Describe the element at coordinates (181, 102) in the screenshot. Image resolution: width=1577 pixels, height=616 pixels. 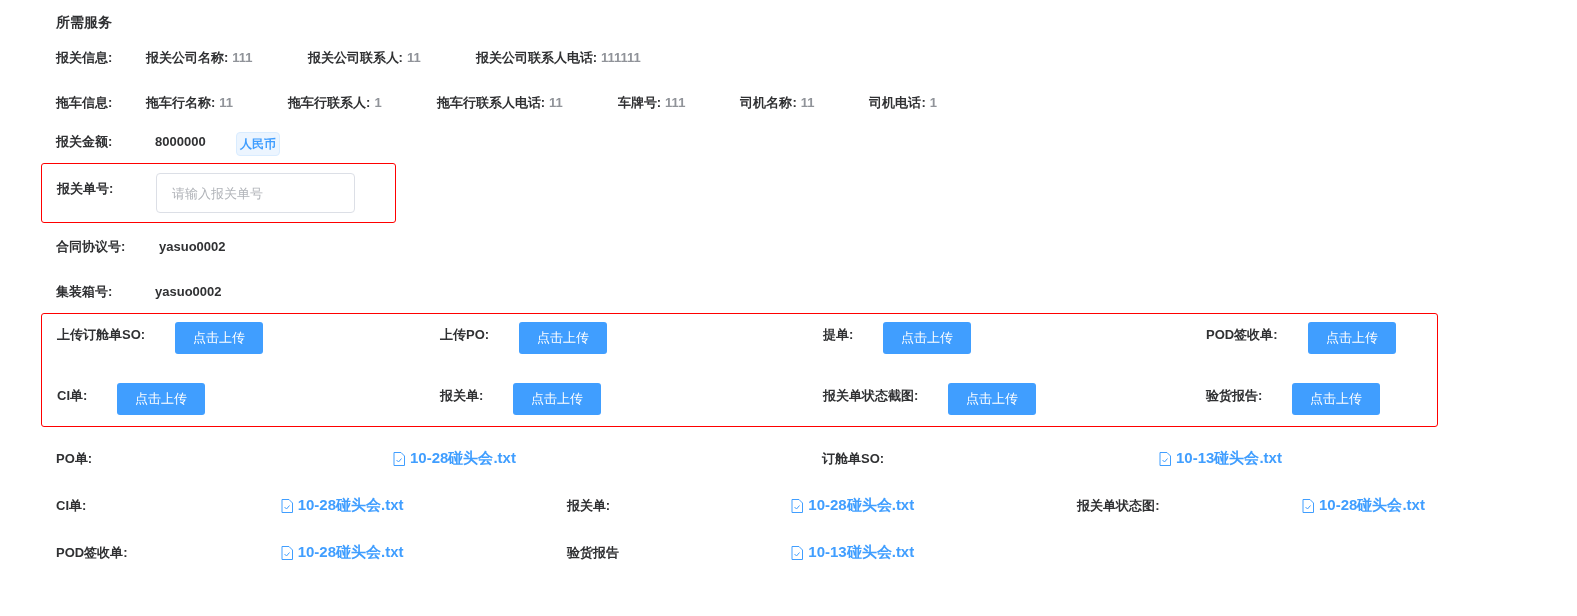
I see `field-label: 拖车行名称:` at that location.